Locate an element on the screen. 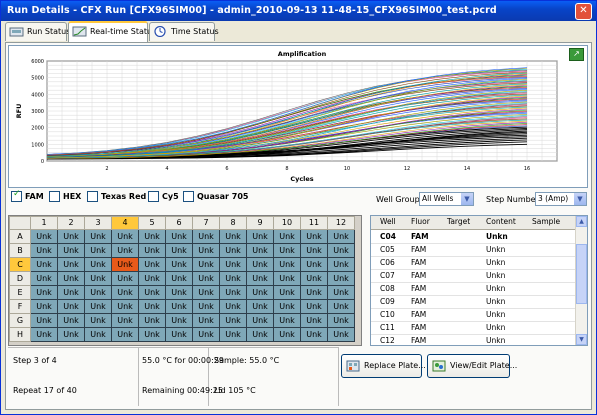  tab-run-status: Run Status is located at coordinates (37, 31).